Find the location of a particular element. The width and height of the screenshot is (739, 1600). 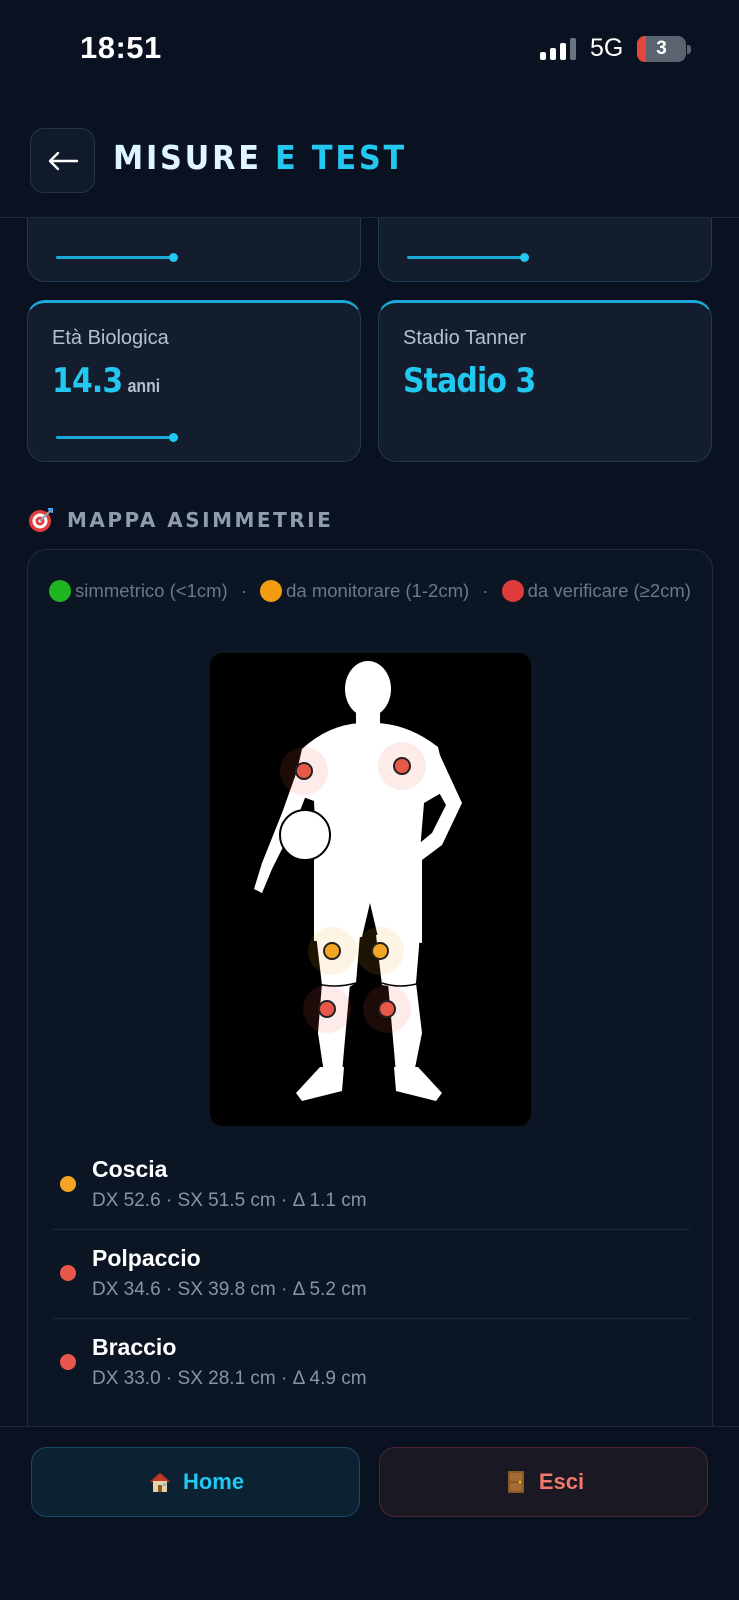

title-part1: MISURE is located at coordinates (187, 157).